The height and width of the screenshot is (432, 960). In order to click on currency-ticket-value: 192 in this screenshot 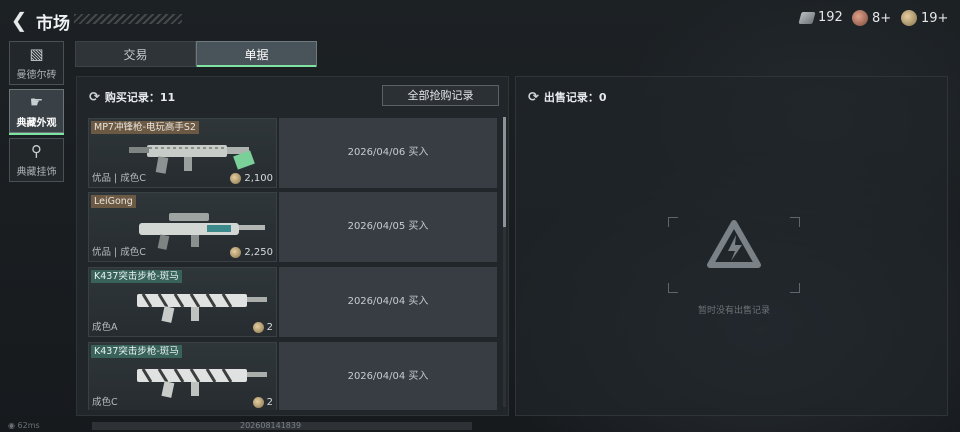, I will do `click(830, 17)`.